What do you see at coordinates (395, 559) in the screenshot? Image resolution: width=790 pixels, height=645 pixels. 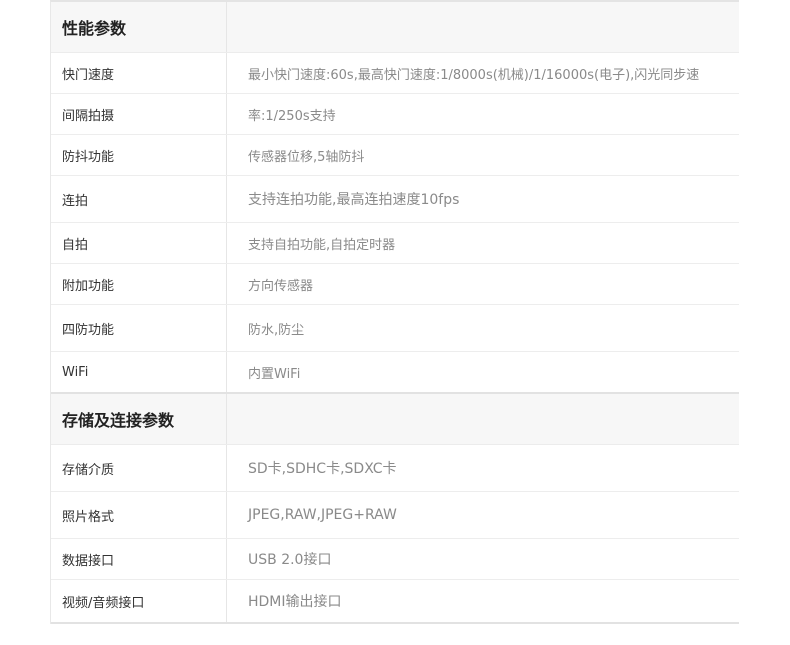 I see `table-row: 数据接口 USB 2.0接口` at bounding box center [395, 559].